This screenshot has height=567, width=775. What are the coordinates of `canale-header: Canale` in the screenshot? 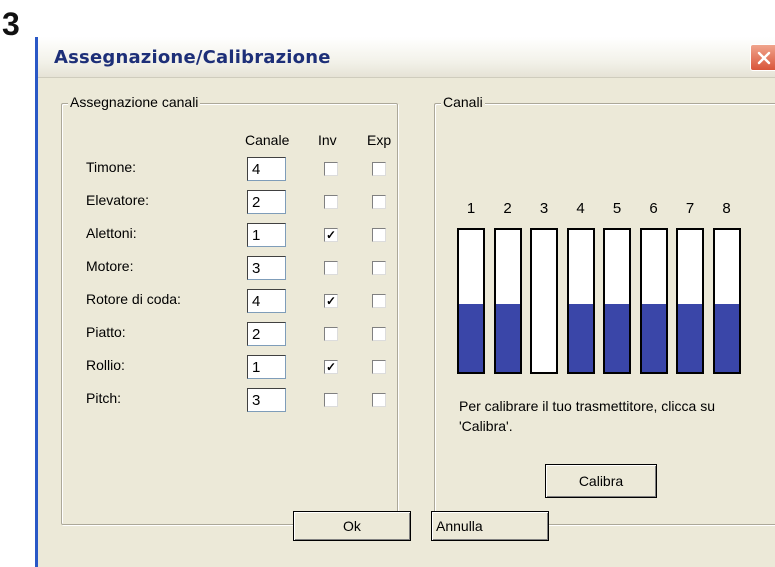 It's located at (267, 140).